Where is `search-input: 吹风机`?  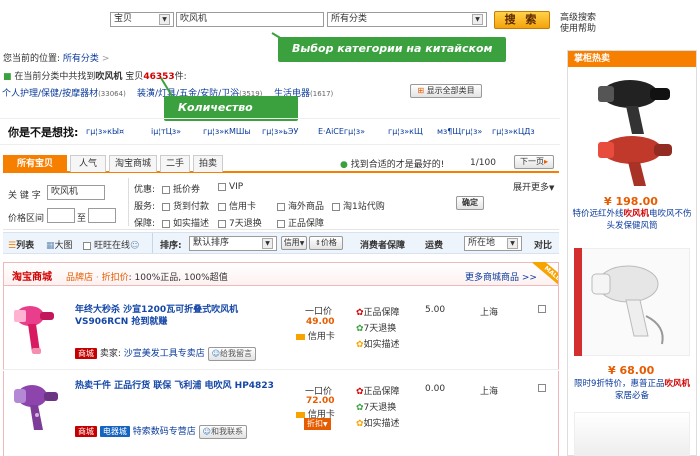
search-input: 吹风机 is located at coordinates (250, 19).